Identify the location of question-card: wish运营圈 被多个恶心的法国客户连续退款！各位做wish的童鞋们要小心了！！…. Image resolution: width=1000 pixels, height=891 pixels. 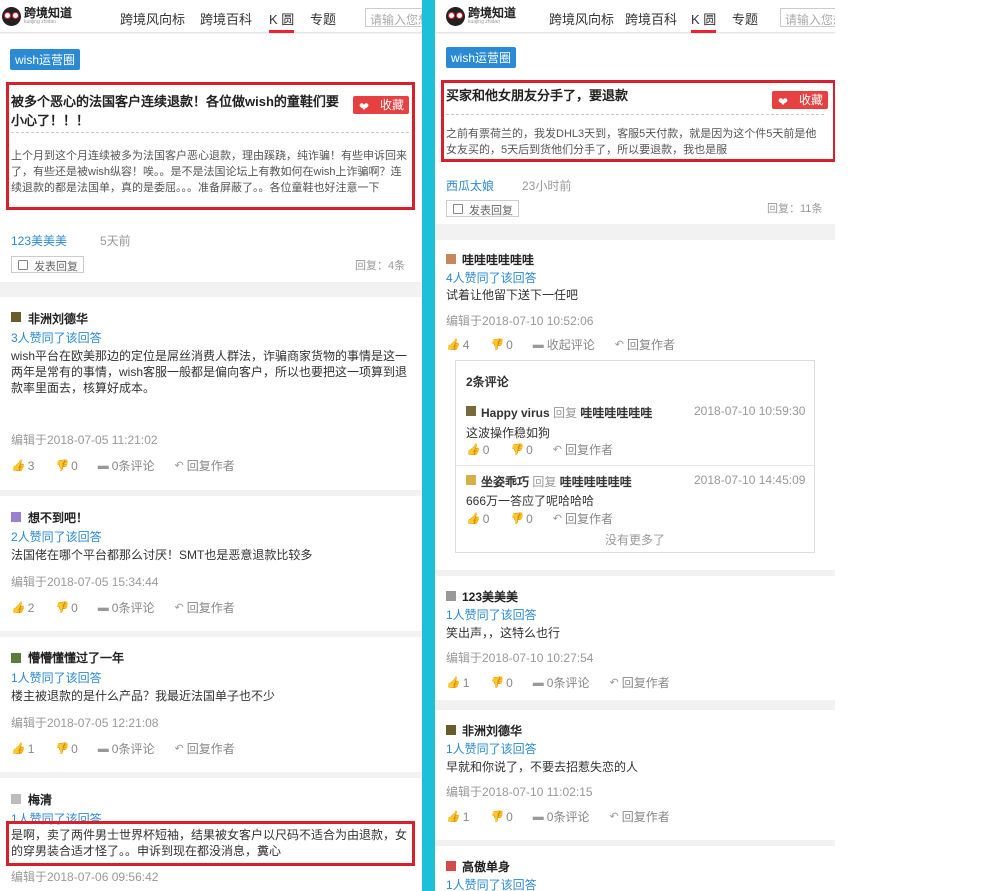
(211, 158).